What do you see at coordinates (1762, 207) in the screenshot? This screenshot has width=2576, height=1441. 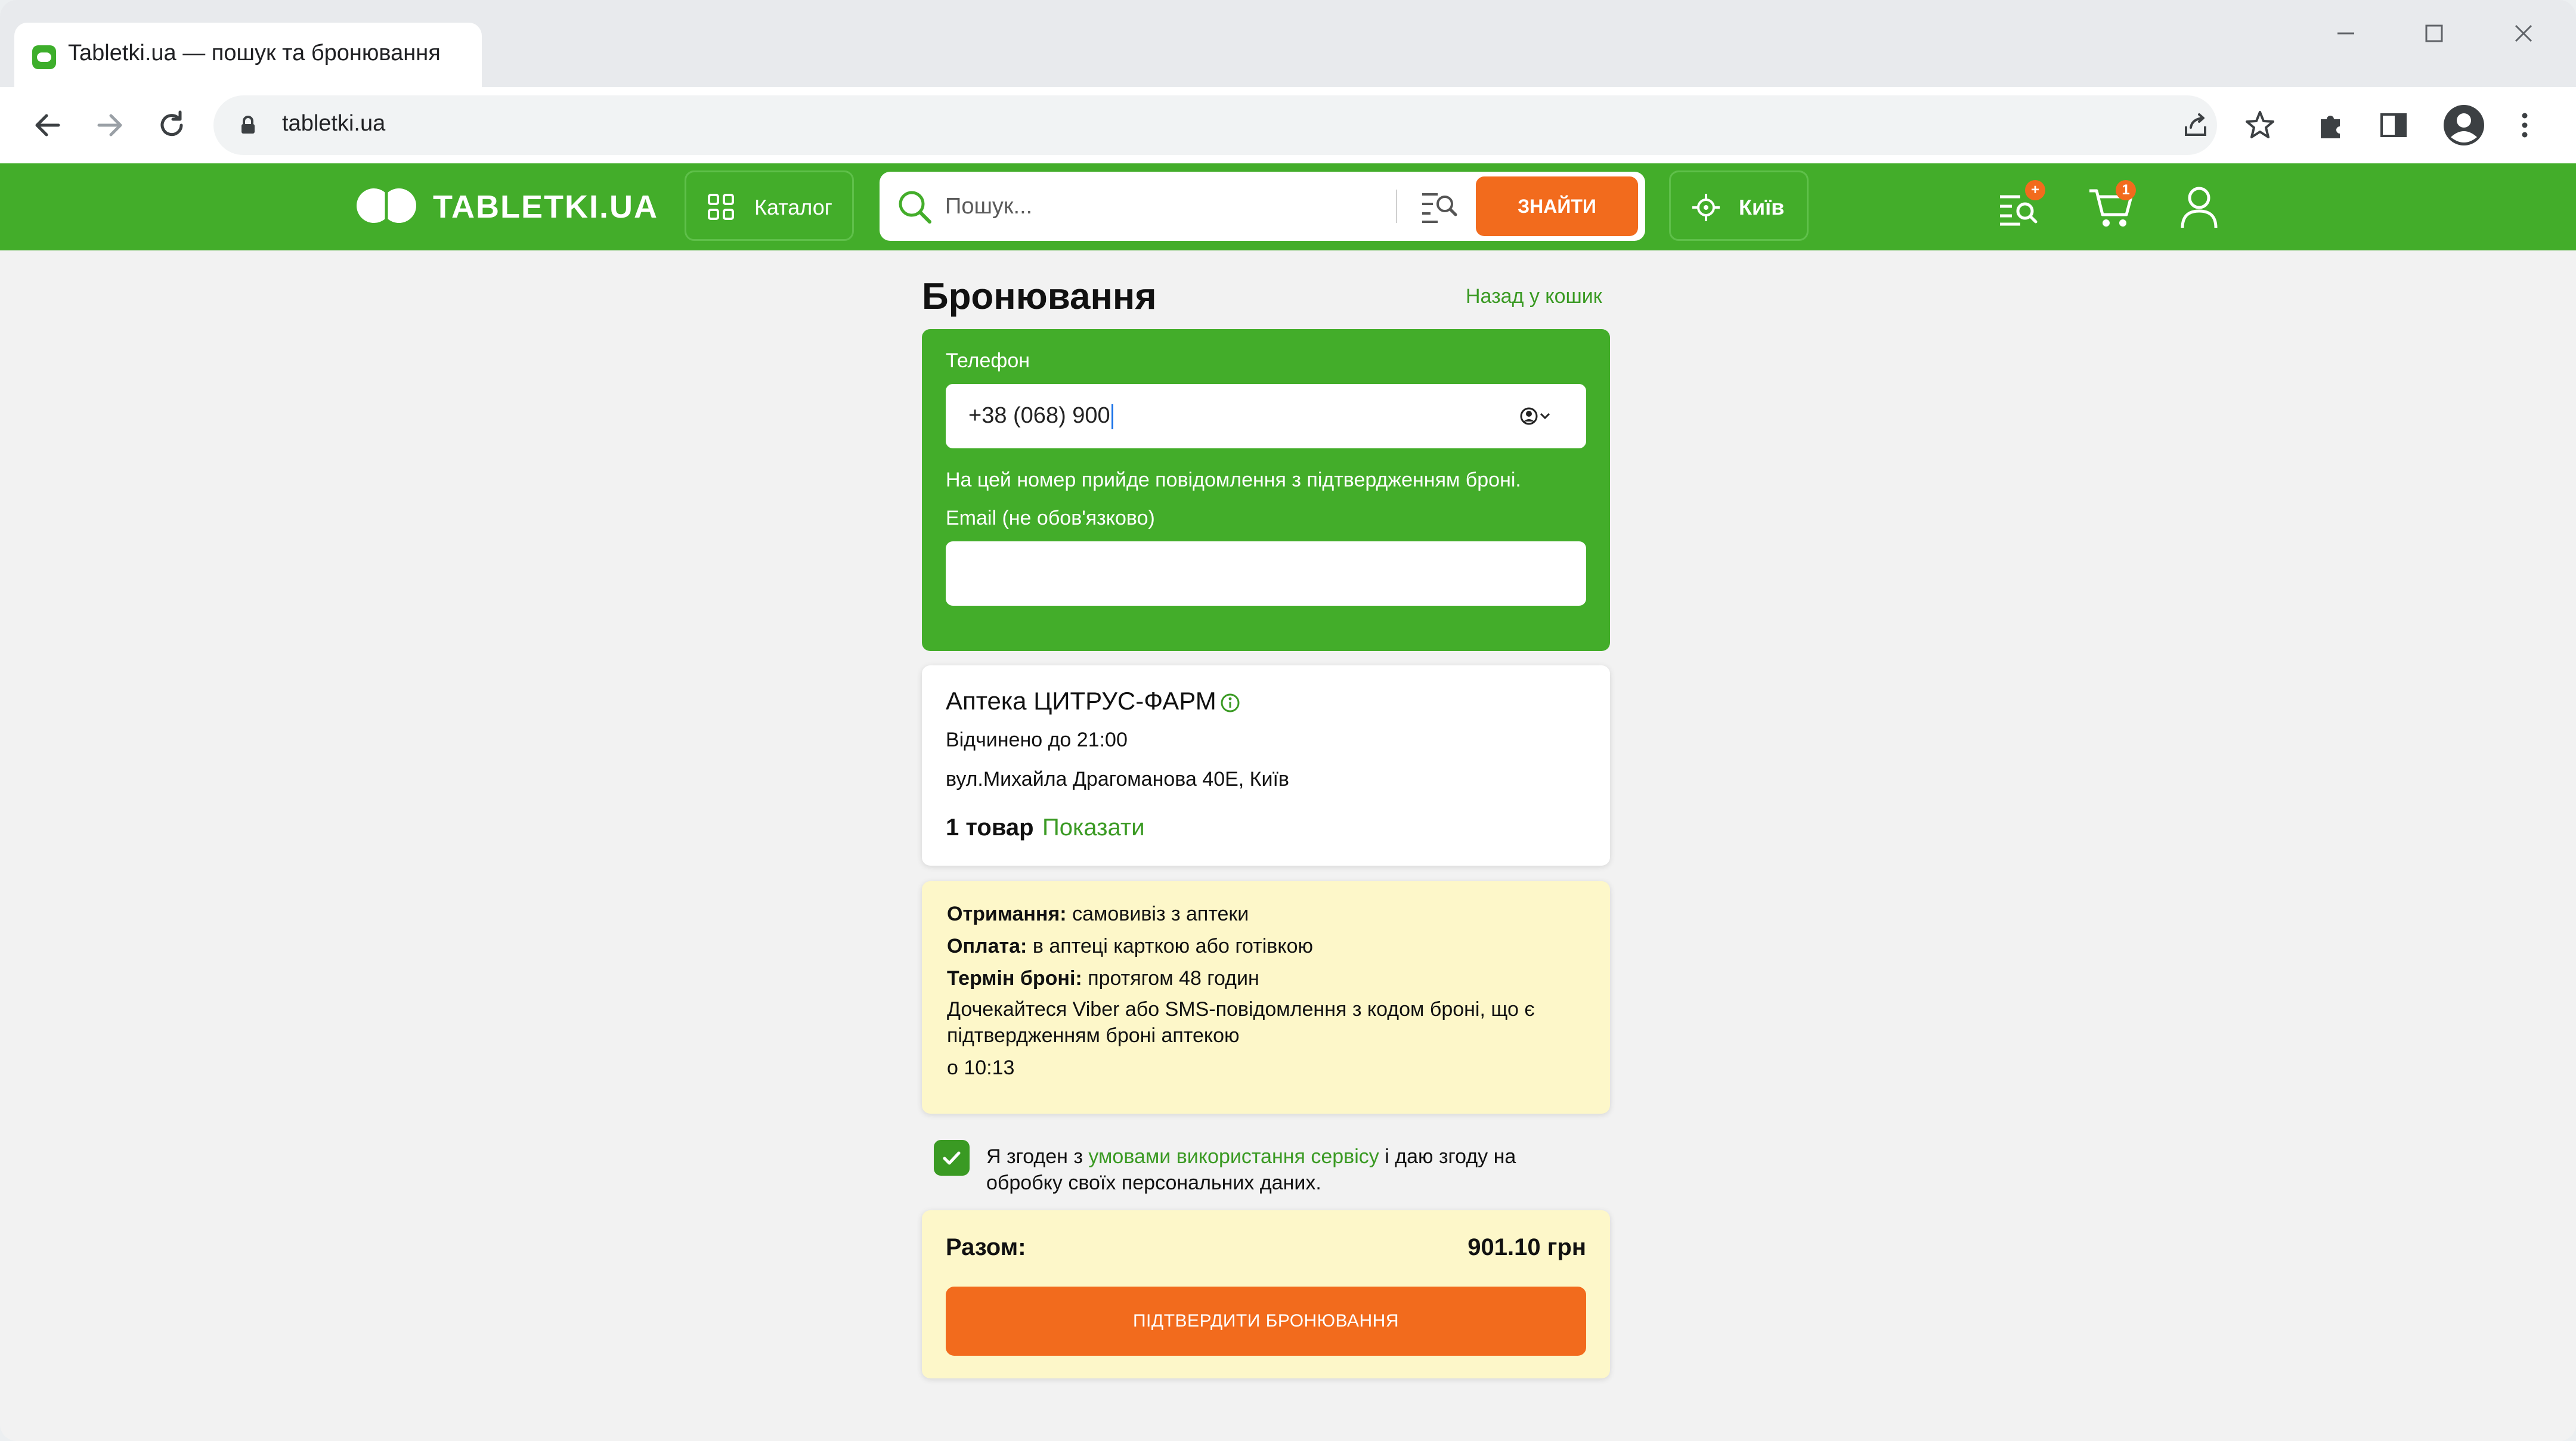 I see `city-label: Київ` at bounding box center [1762, 207].